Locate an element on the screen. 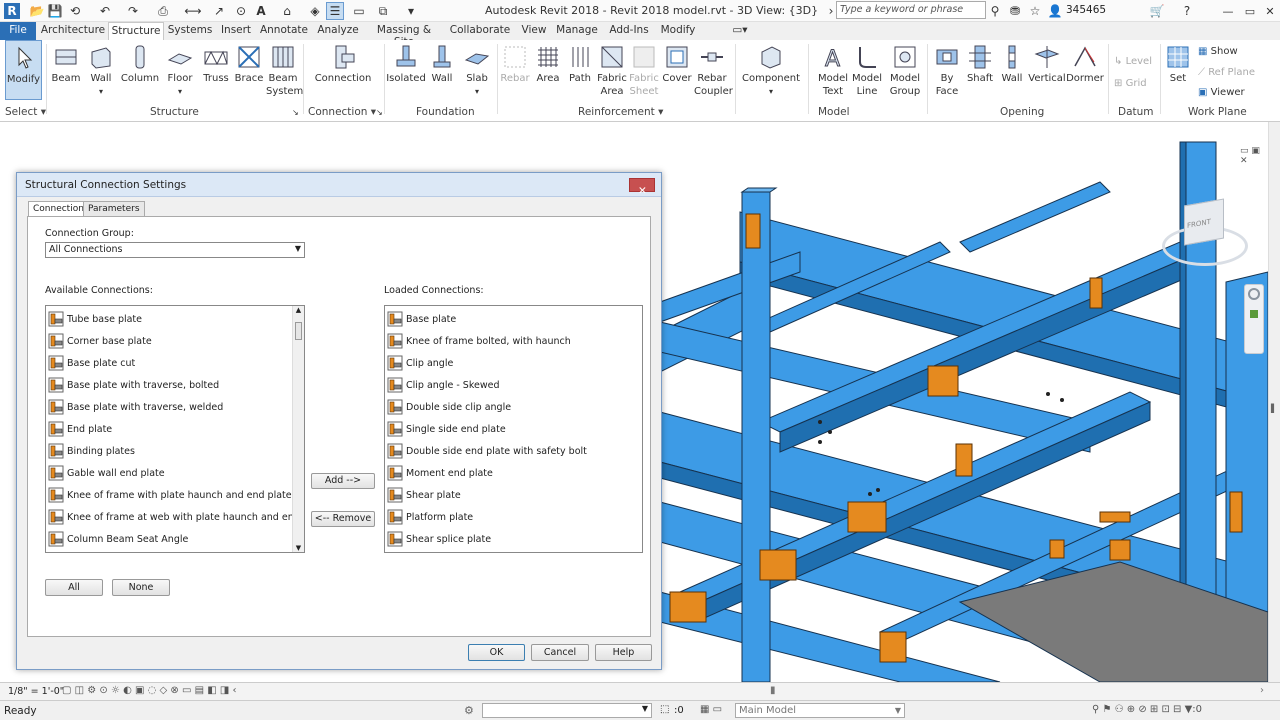  help-icon: ? is located at coordinates (1187, 11).